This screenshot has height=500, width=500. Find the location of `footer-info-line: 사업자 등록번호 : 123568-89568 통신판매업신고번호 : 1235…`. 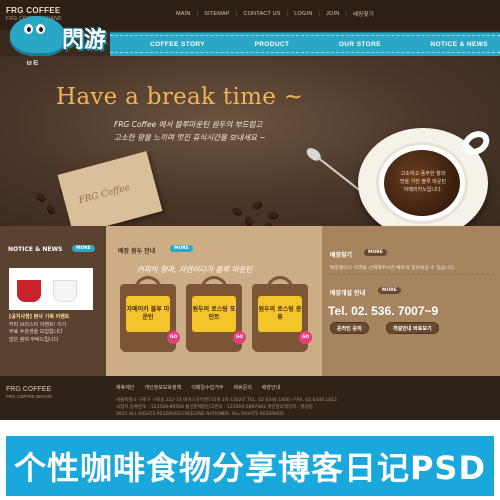

footer-info-line: 사업자 등록번호 : 123568-89568 통신판매업신고번호 : 1235… is located at coordinates (215, 407).